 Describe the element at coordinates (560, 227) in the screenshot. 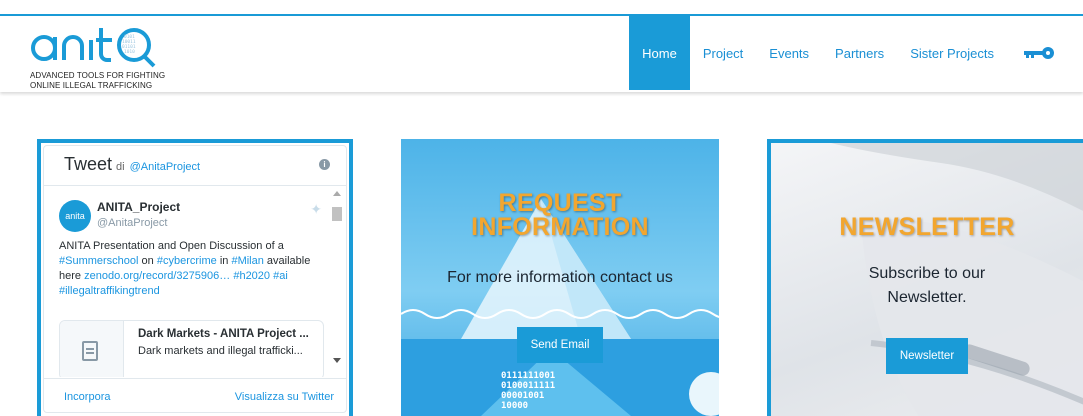

I see `request-title-line-2: INFORMATION` at that location.